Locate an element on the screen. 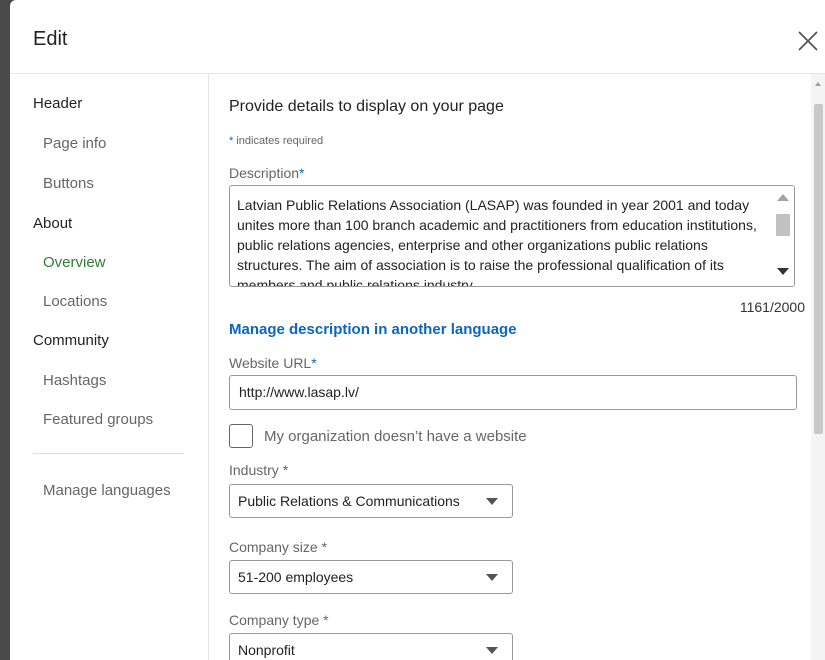 The width and height of the screenshot is (825, 660). close-button is located at coordinates (810, 43).